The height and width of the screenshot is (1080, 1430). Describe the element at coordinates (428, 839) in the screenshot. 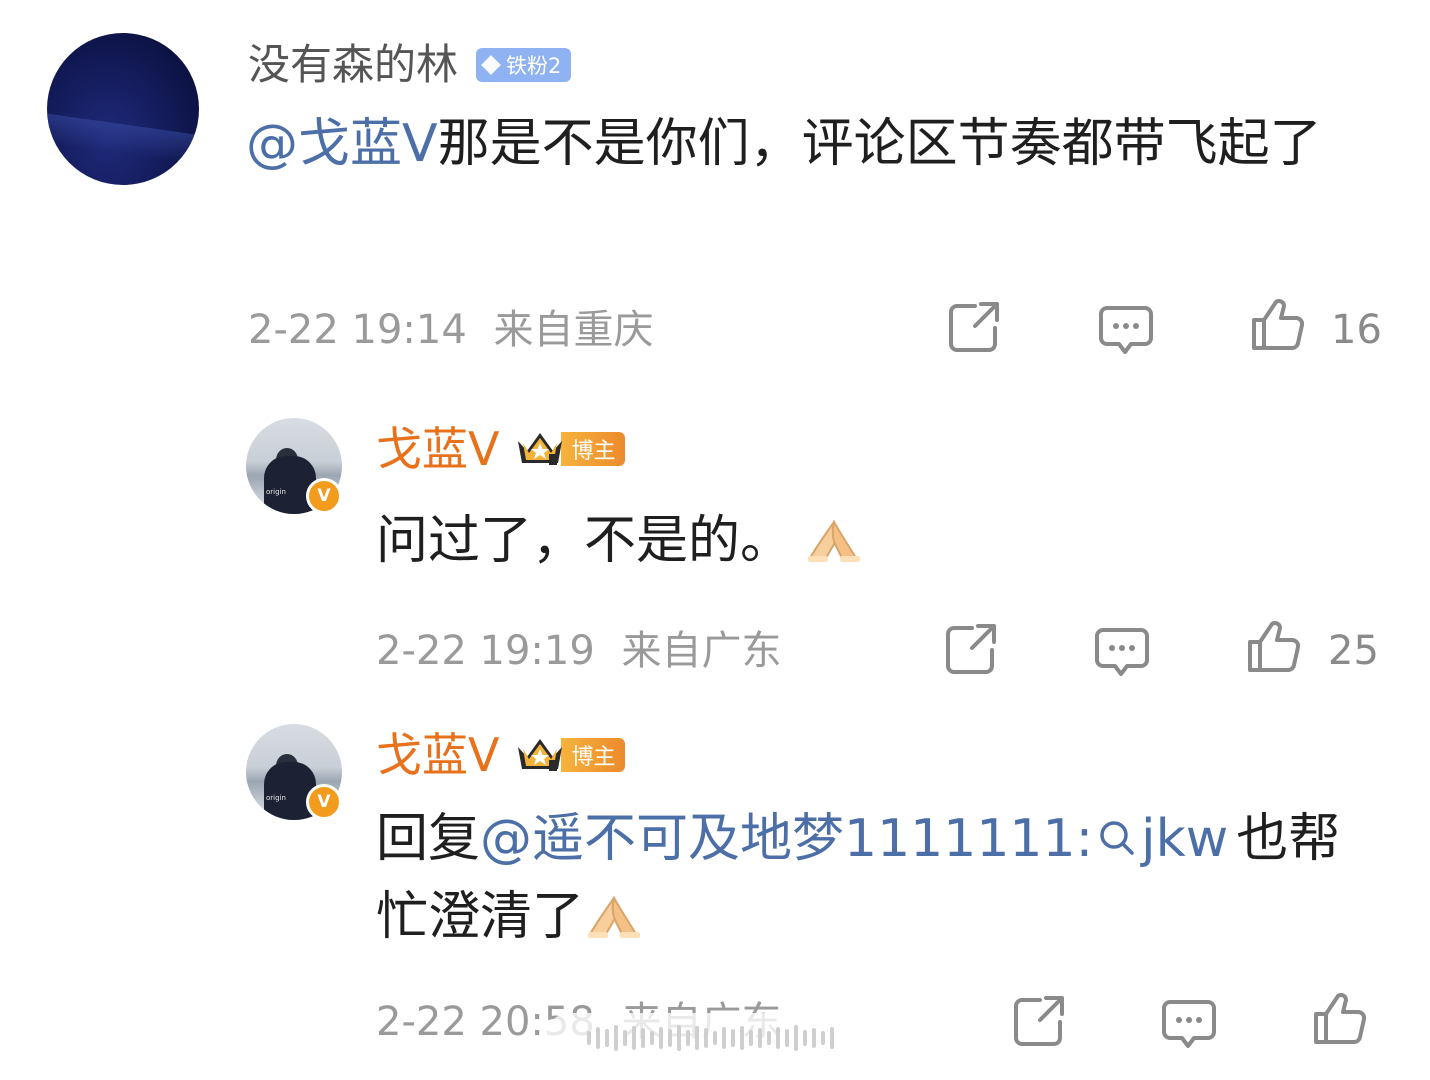

I see `reply-prefix: 回复` at that location.